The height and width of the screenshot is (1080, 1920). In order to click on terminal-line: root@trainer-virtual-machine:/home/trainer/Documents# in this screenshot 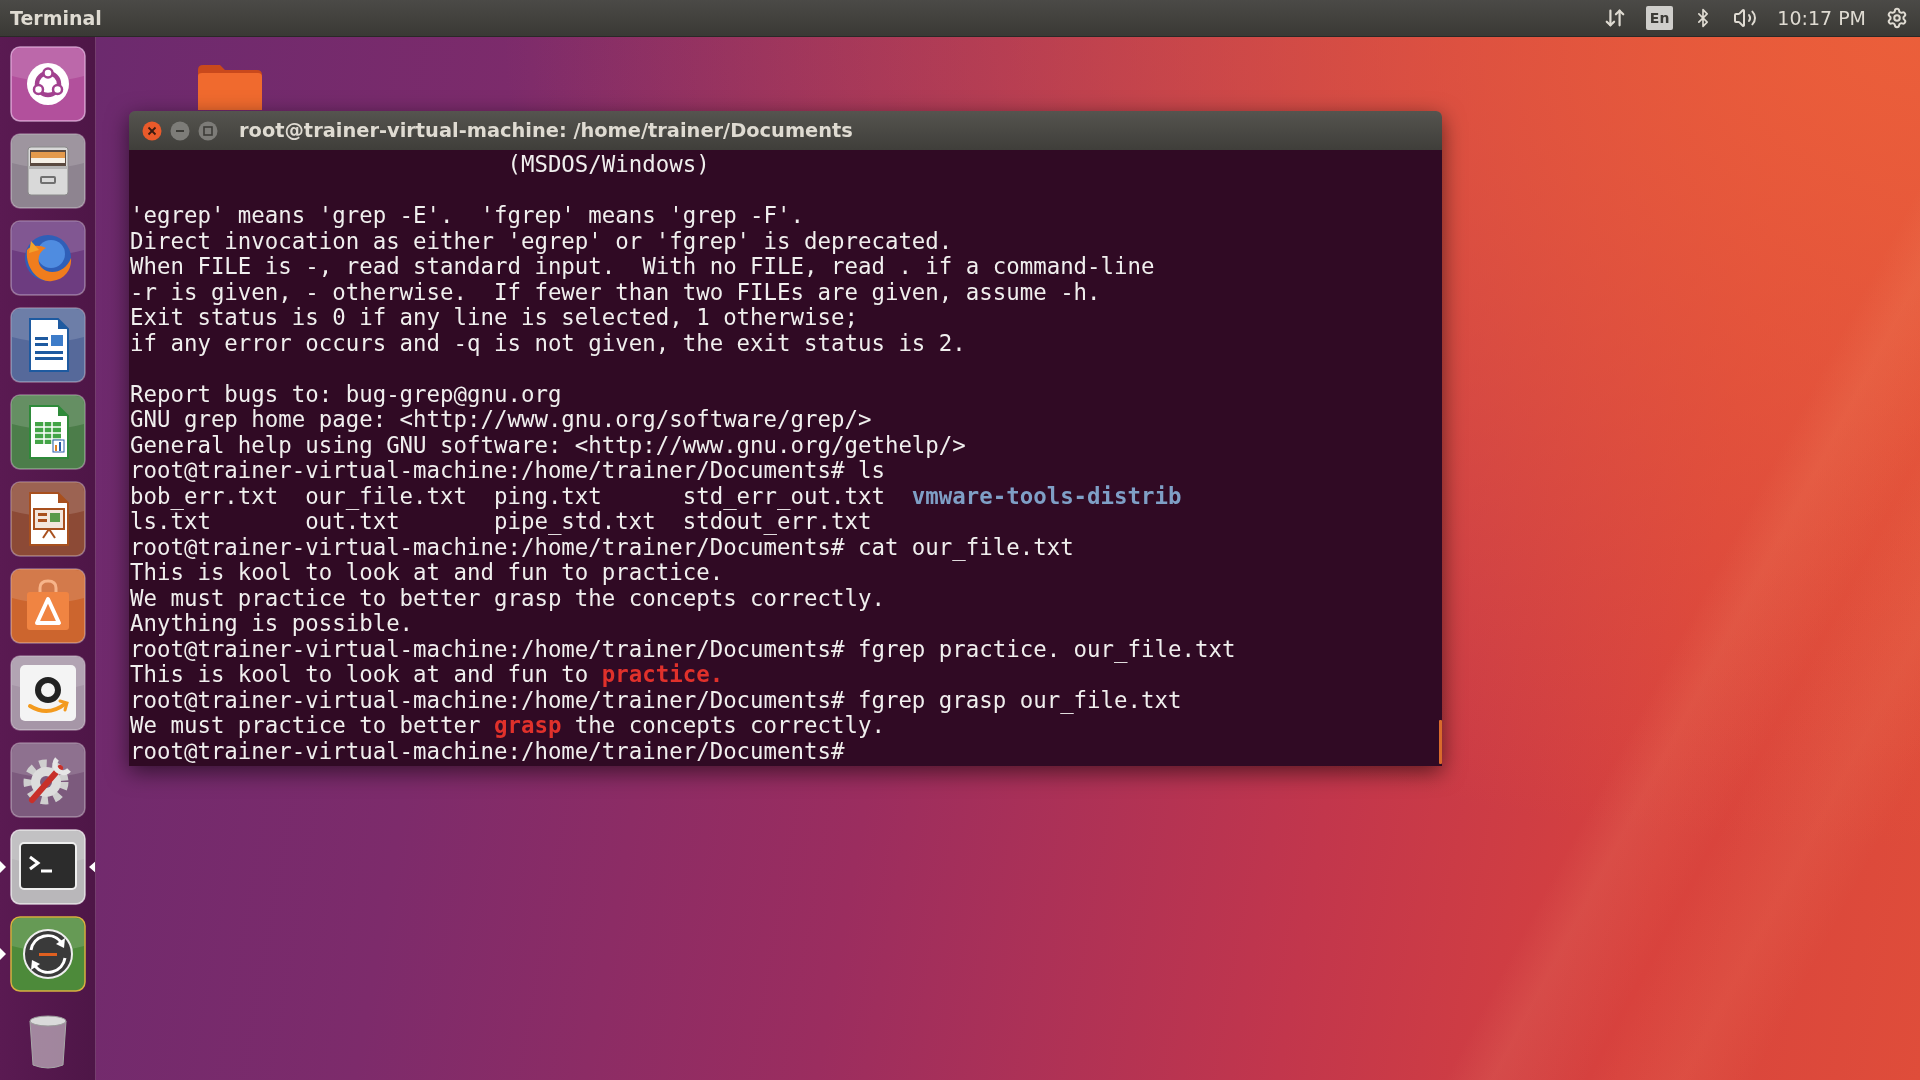, I will do `click(487, 750)`.